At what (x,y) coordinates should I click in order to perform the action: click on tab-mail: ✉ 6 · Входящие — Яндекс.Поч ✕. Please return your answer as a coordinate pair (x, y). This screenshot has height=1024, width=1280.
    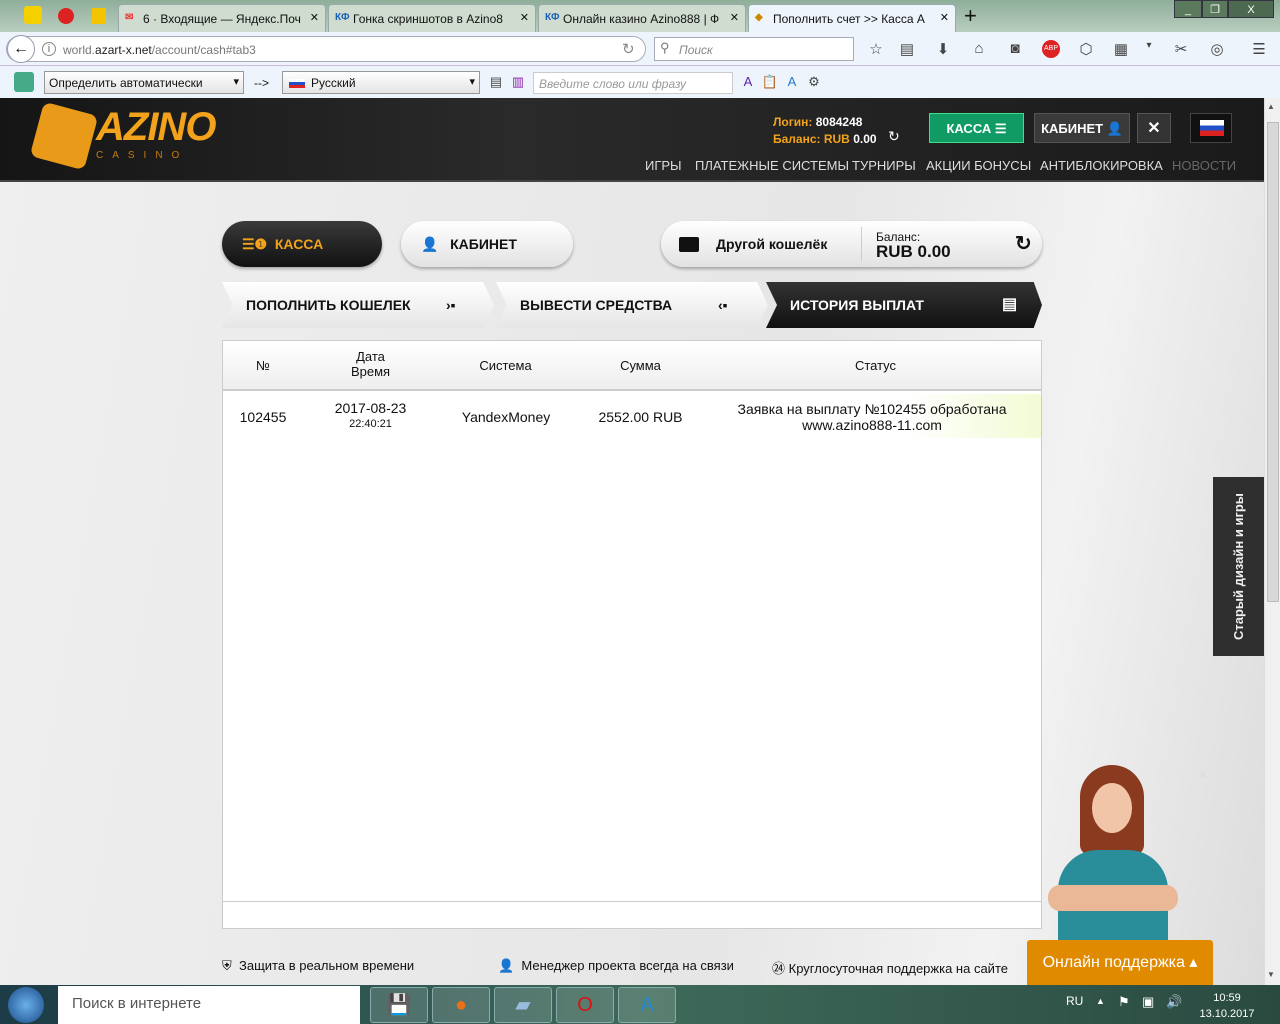
    Looking at the image, I should click on (222, 18).